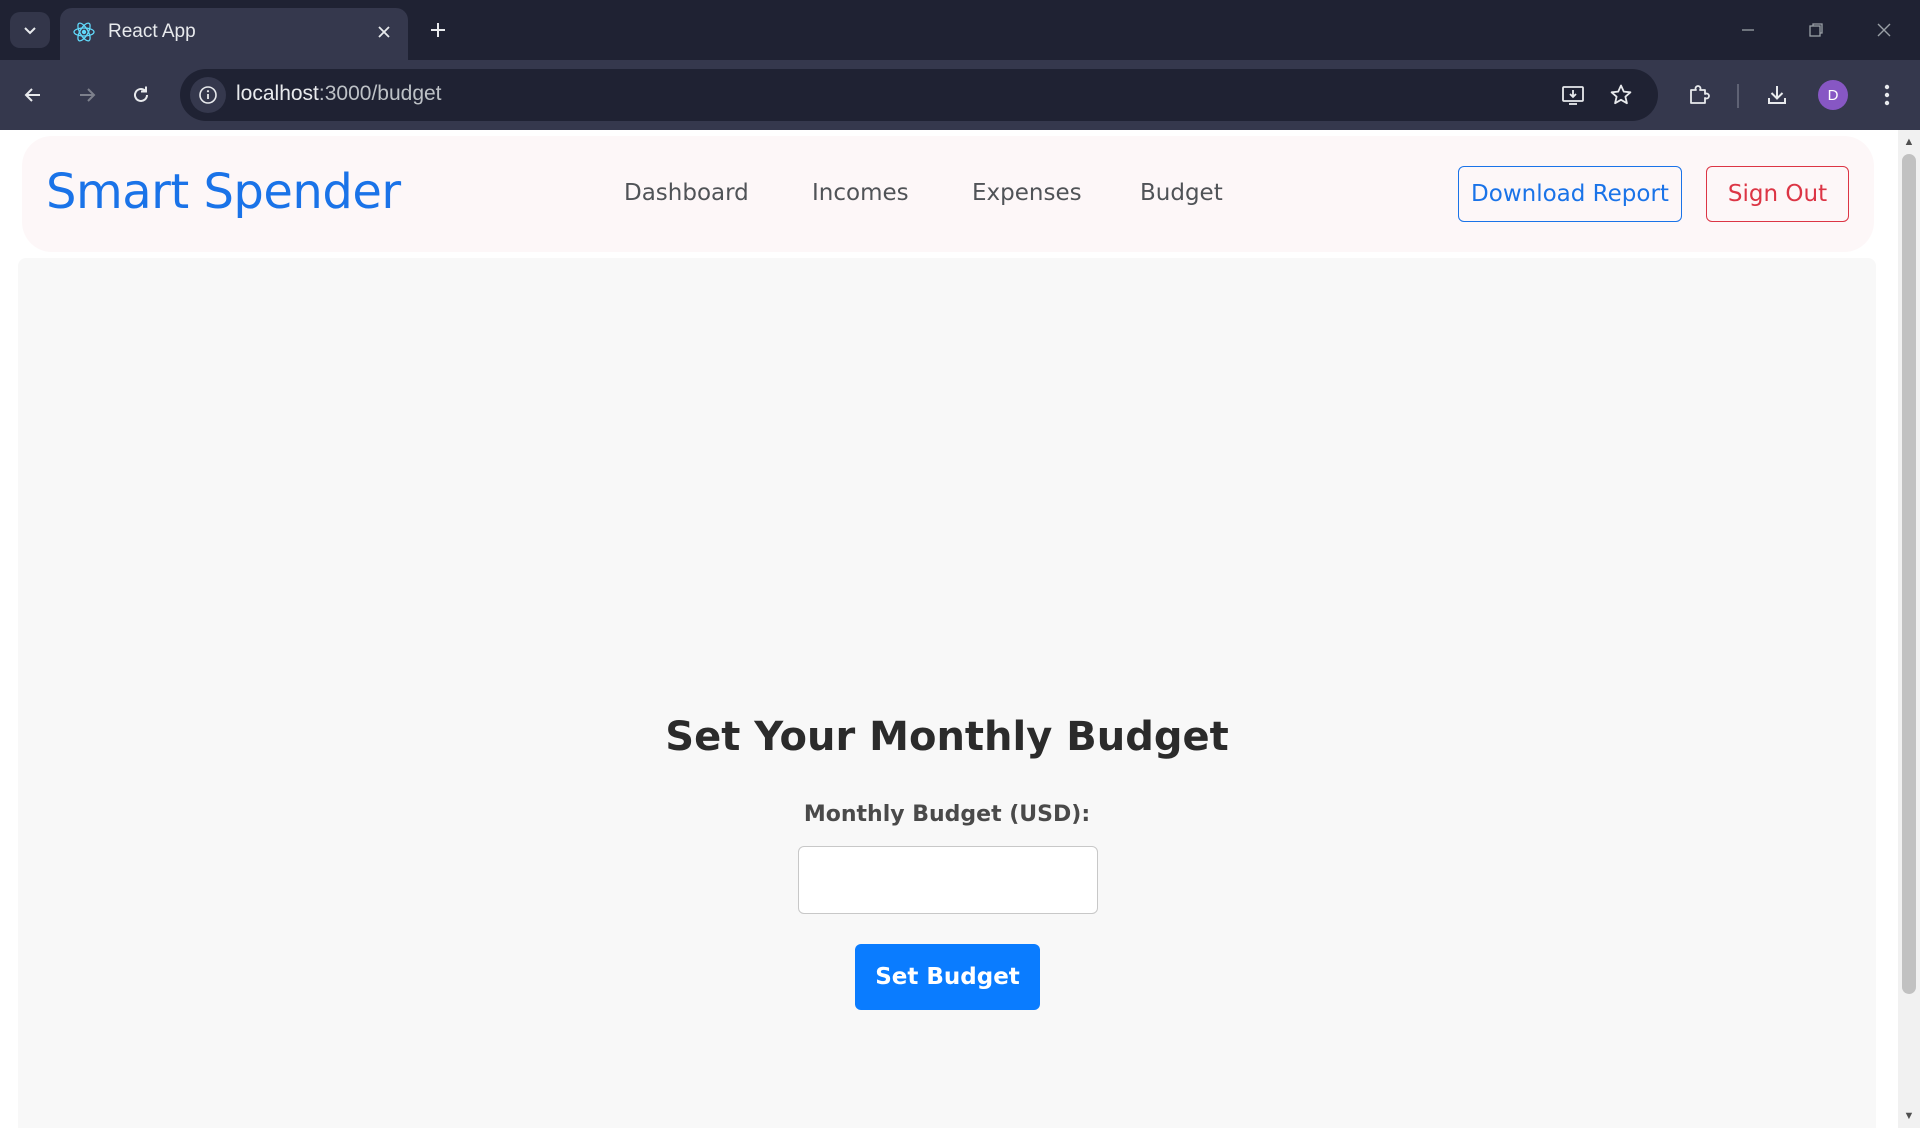 Image resolution: width=1920 pixels, height=1128 pixels. Describe the element at coordinates (919, 95) in the screenshot. I see `address-bar: localhost:3000/budget` at that location.